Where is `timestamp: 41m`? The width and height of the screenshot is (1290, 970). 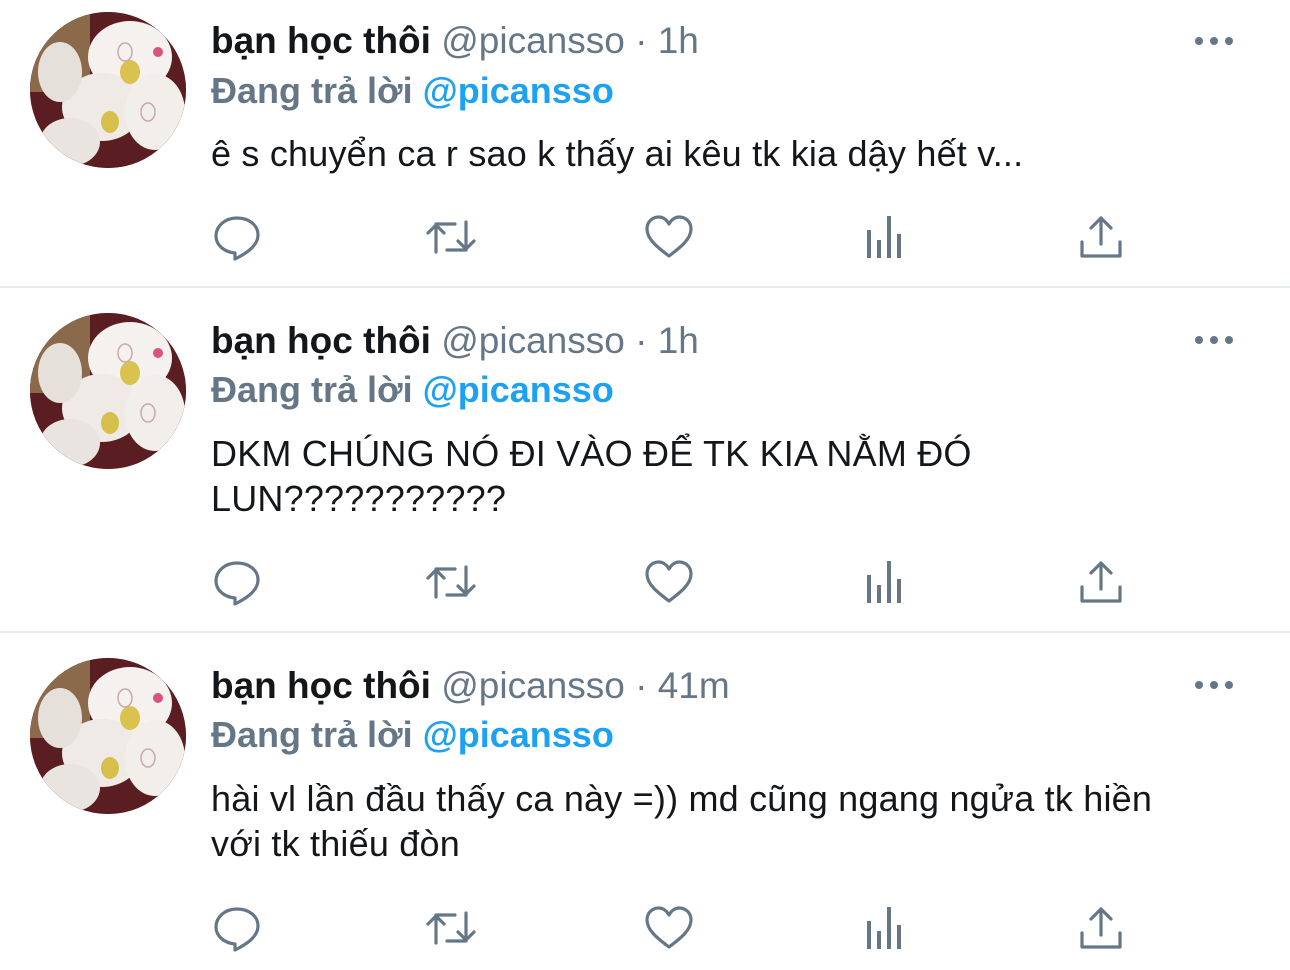
timestamp: 41m is located at coordinates (694, 685).